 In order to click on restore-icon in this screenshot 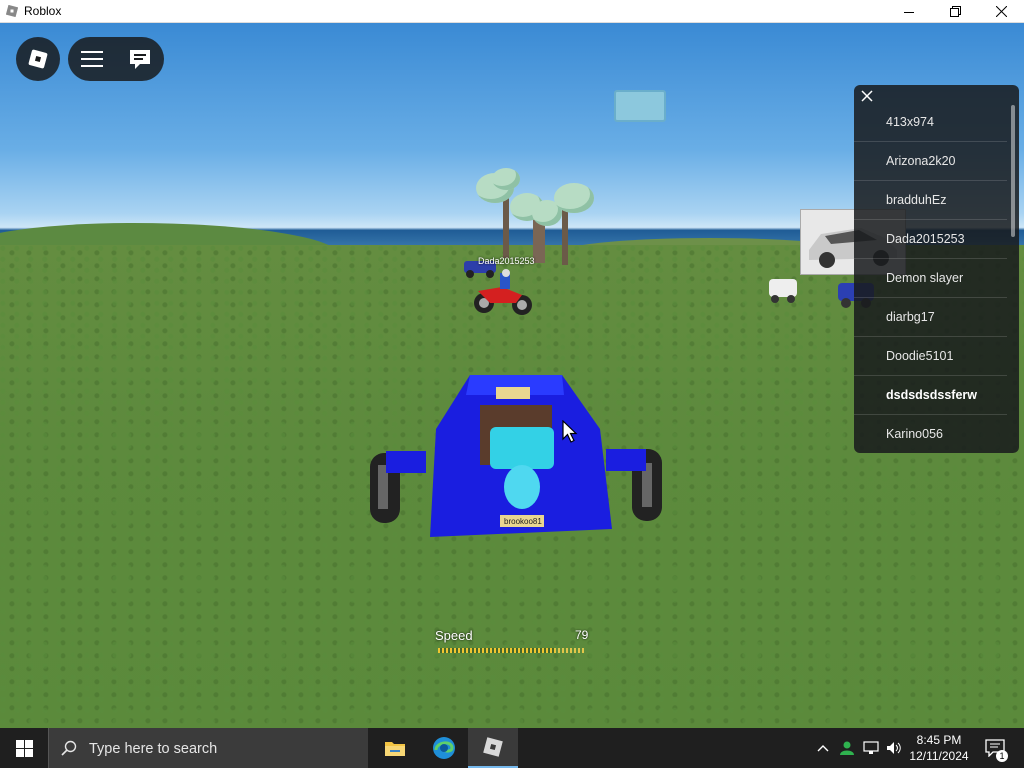, I will do `click(955, 11)`.